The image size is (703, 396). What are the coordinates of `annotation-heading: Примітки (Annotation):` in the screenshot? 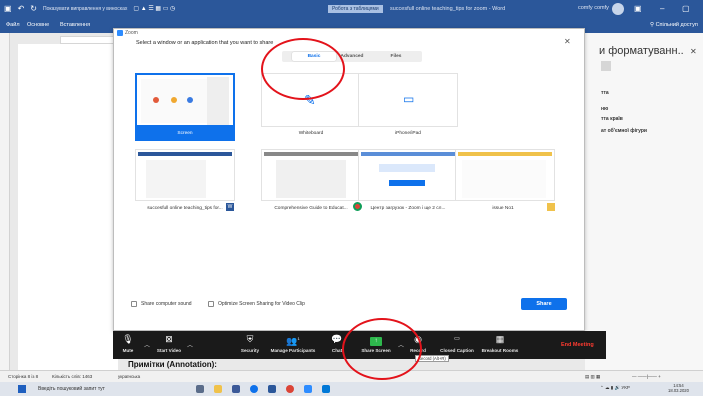 It's located at (172, 364).